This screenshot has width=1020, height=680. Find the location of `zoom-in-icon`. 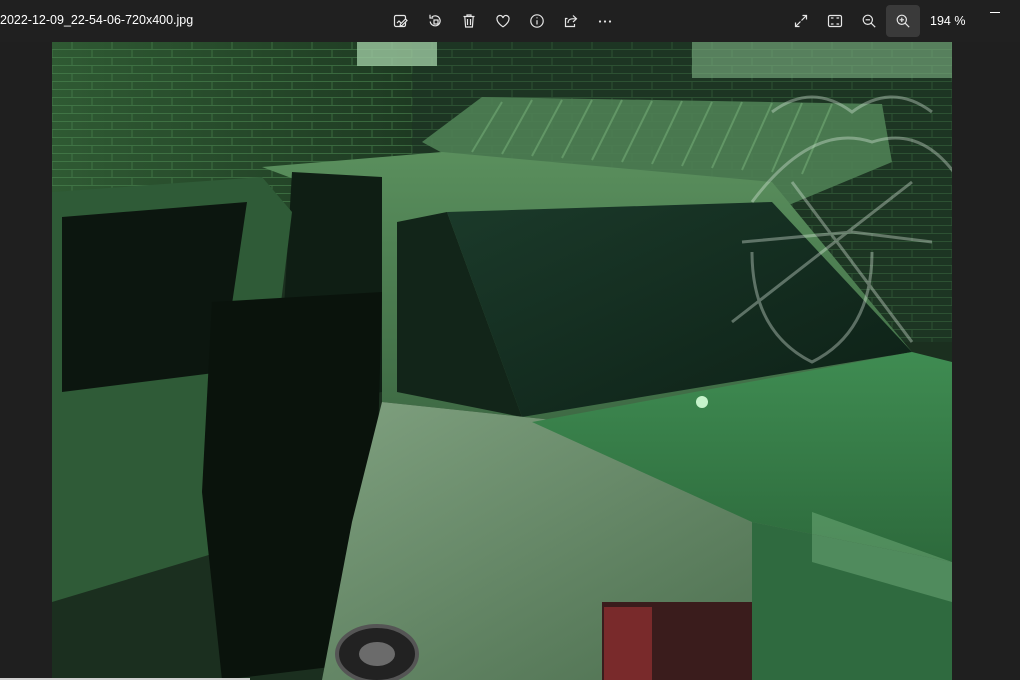

zoom-in-icon is located at coordinates (903, 21).